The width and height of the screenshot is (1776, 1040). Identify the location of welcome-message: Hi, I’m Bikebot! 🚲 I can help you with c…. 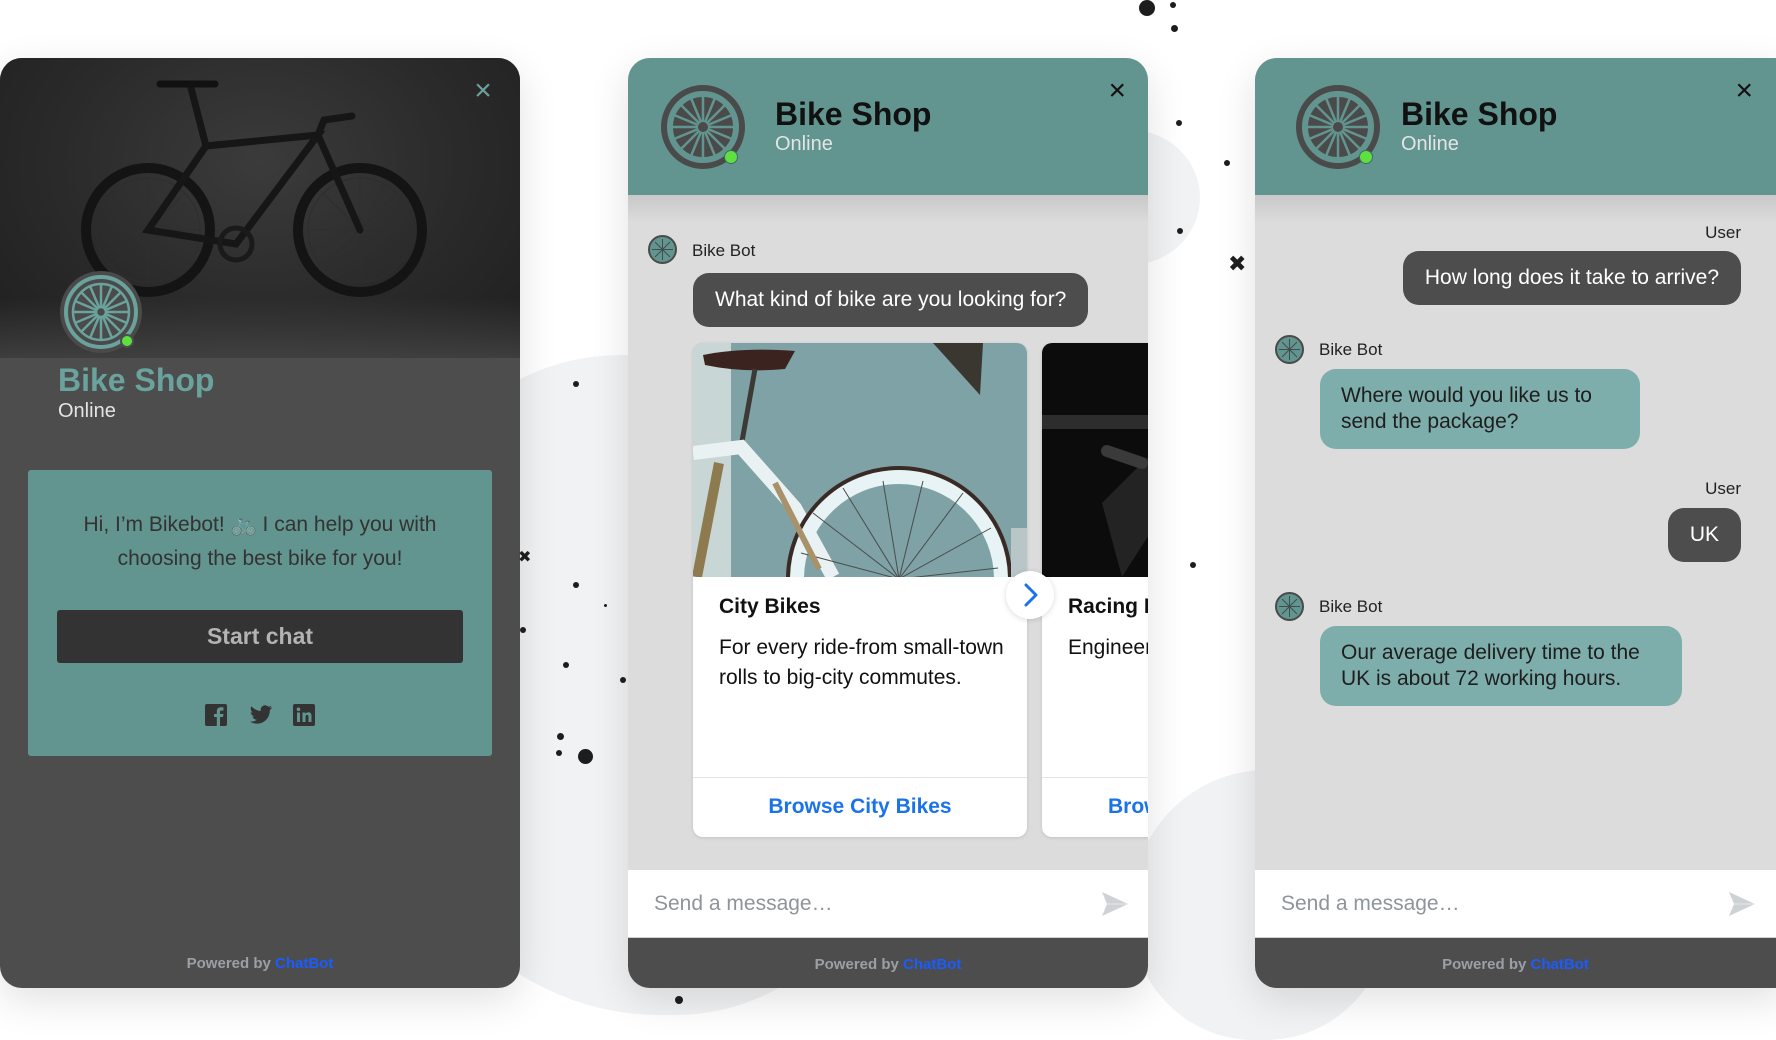
(260, 541).